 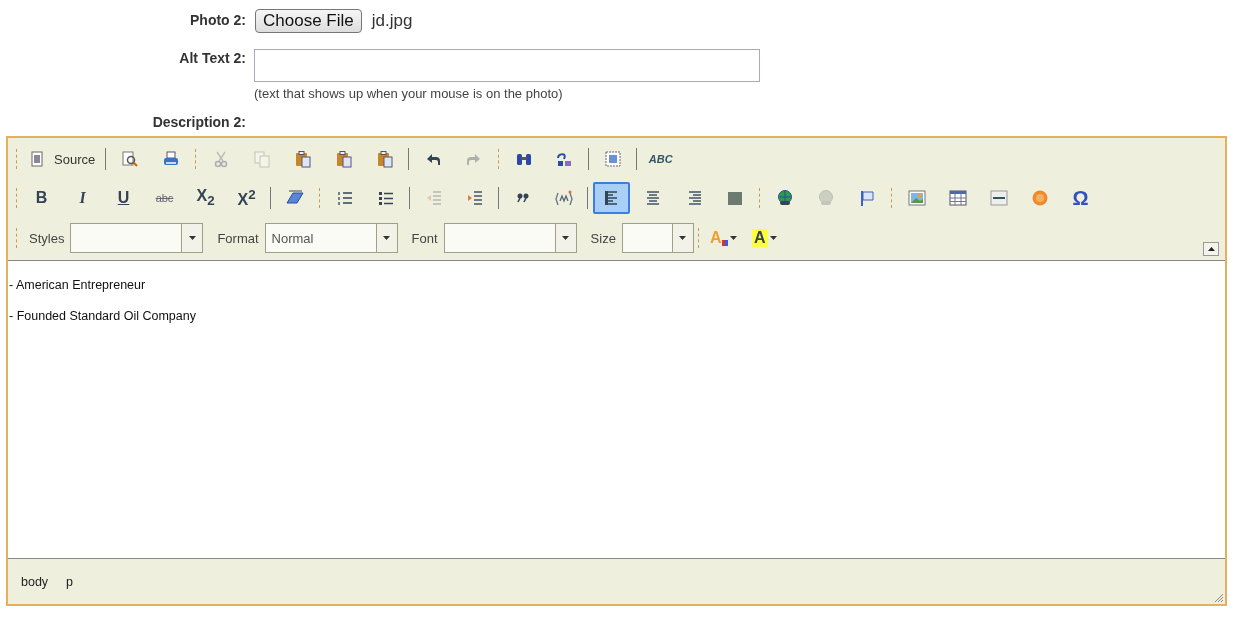 What do you see at coordinates (62, 159) in the screenshot?
I see `page-button: Source` at bounding box center [62, 159].